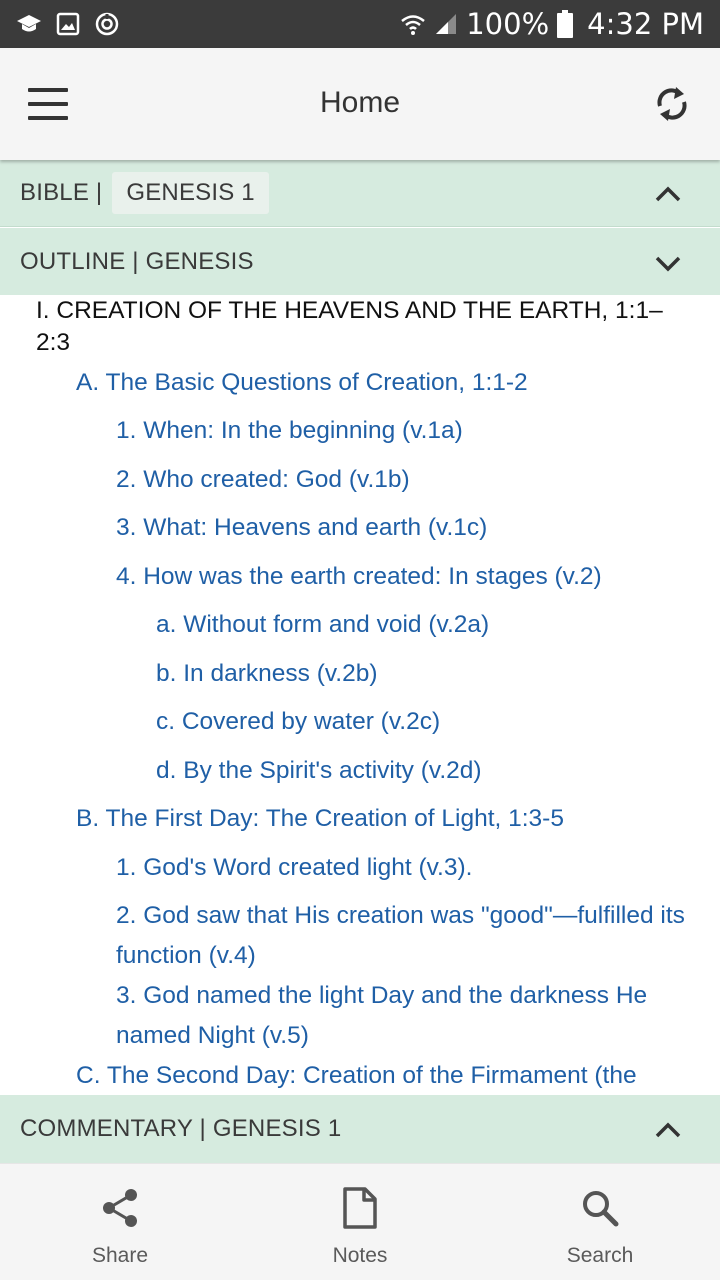  Describe the element at coordinates (360, 1129) in the screenshot. I see `commentary-section-header: COMMENTARY | GENESIS 1` at that location.